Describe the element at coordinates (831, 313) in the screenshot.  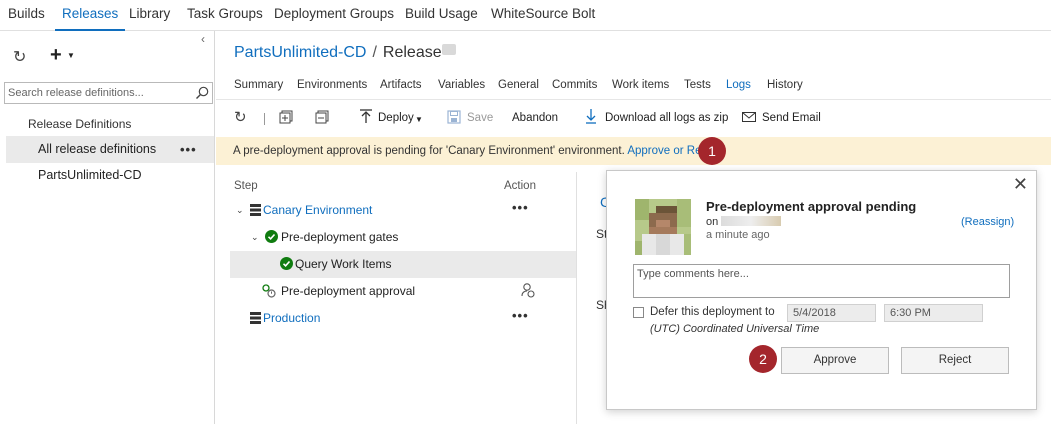
I see `defer-date-field: 5/4/2018` at that location.